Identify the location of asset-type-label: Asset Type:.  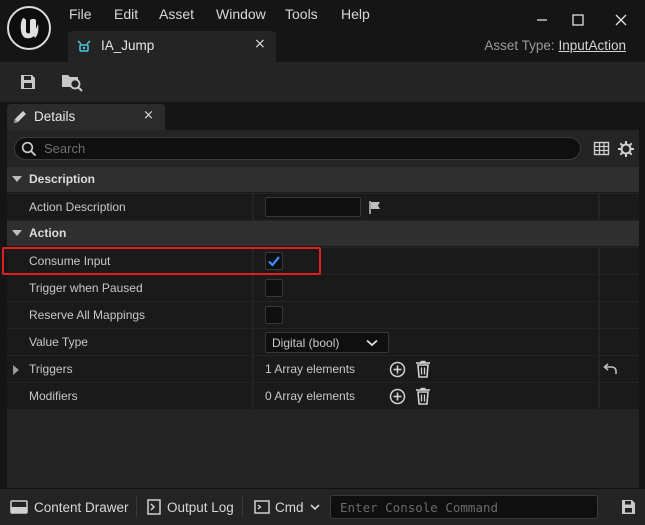
(519, 45).